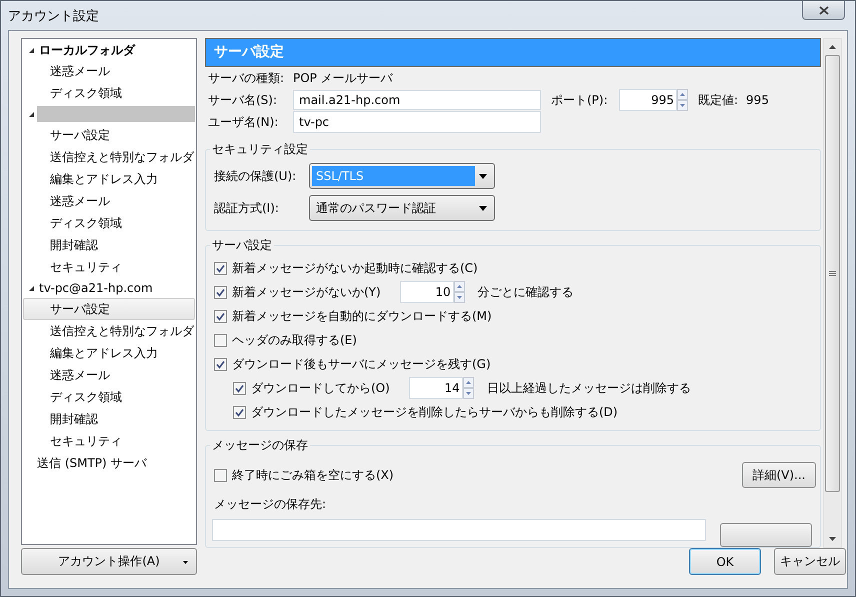 This screenshot has width=856, height=597. I want to click on field-label: ユーザ名(N):, so click(244, 122).